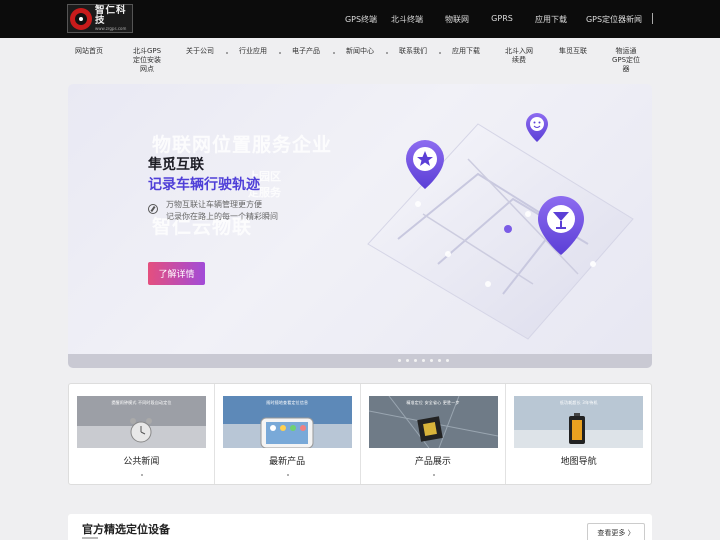  Describe the element at coordinates (616, 531) in the screenshot. I see `view-more-button: 查看更多 〉` at that location.